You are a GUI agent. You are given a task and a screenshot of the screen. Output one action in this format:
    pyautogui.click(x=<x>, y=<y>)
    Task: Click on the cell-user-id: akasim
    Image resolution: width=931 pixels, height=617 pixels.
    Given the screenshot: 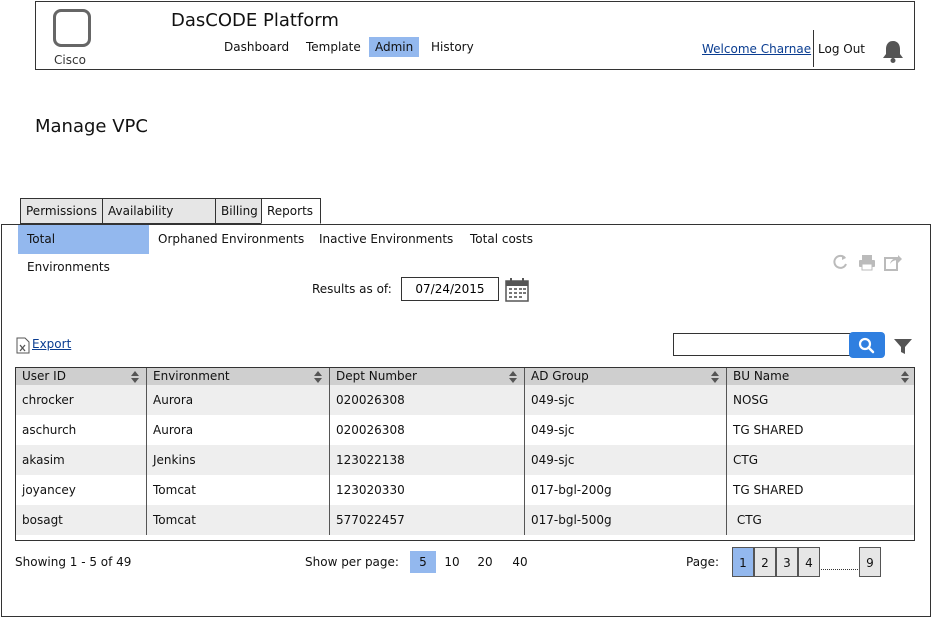 What is the action you would take?
    pyautogui.click(x=81, y=460)
    